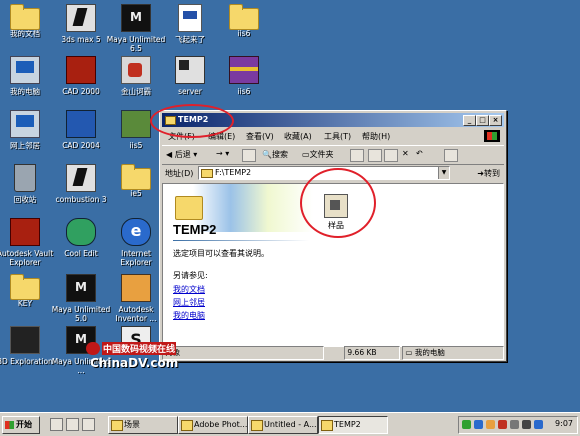 Image resolution: width=580 pixels, height=436 pixels. Describe the element at coordinates (81, 184) in the screenshot. I see `combustion-icon: combustion 3` at that location.